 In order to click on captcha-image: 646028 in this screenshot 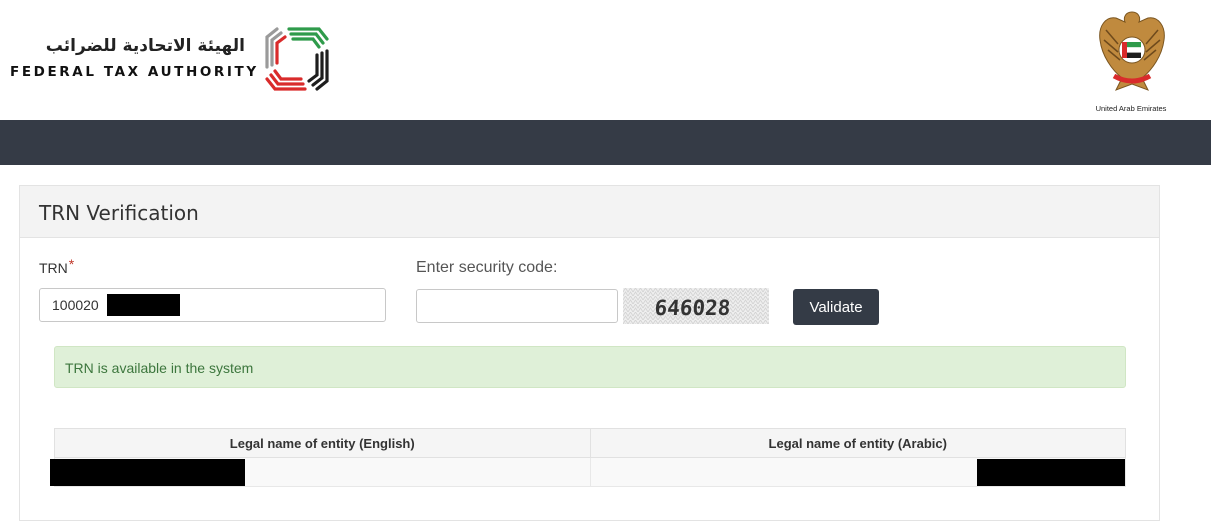, I will do `click(696, 306)`.